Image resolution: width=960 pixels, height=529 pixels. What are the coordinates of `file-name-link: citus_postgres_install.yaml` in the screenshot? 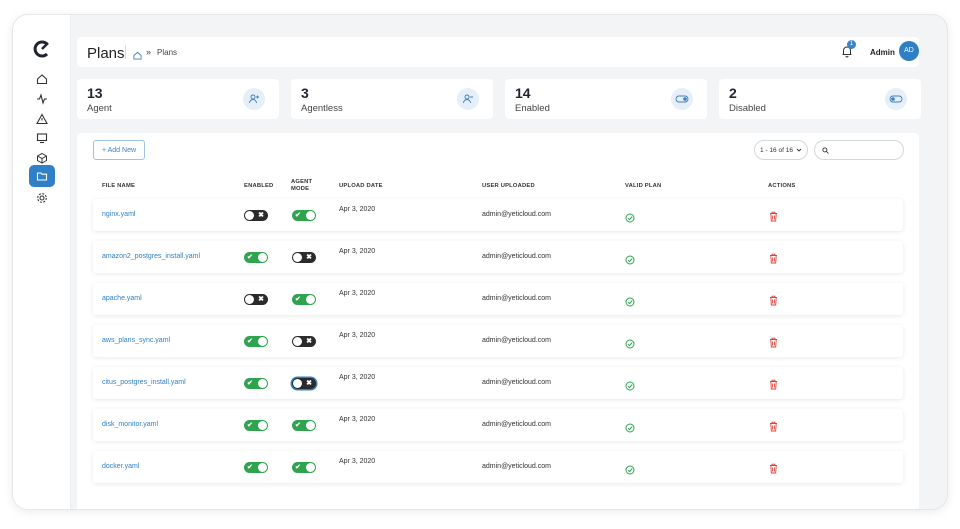 It's located at (144, 382).